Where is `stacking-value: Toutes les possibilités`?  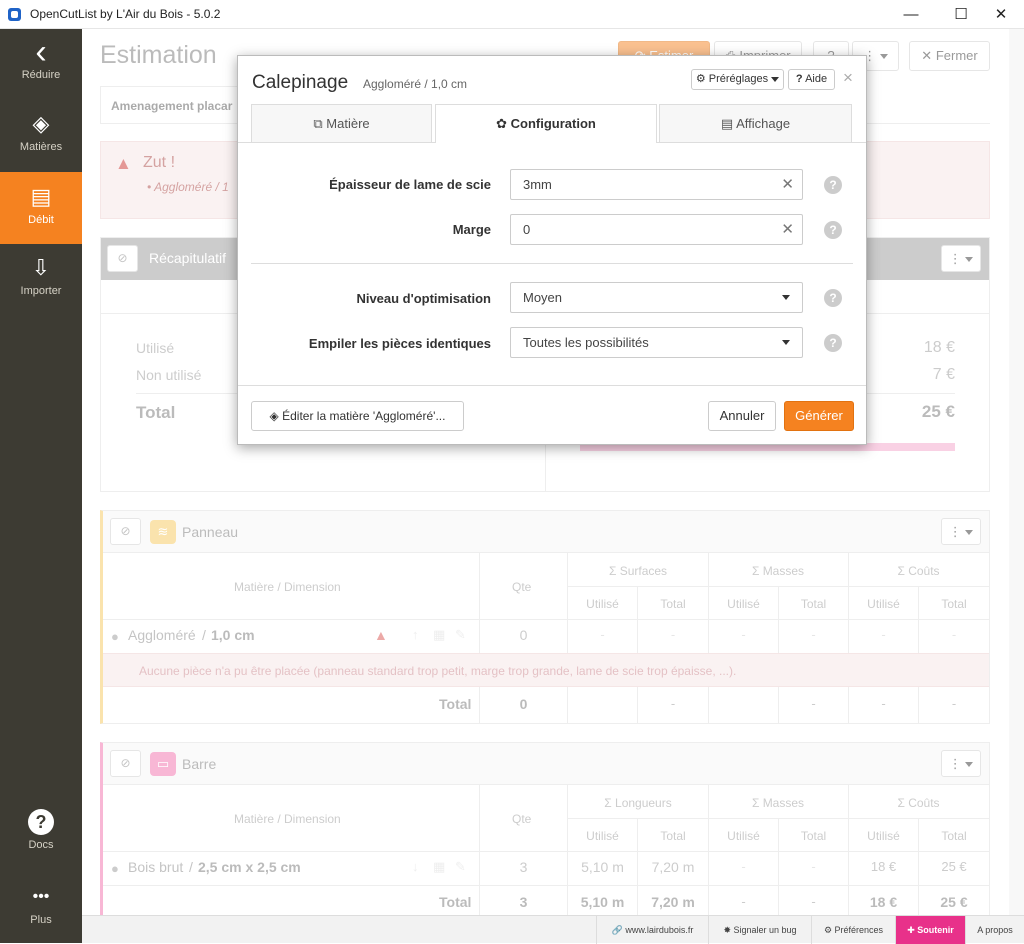
stacking-value: Toutes les possibilités is located at coordinates (586, 342).